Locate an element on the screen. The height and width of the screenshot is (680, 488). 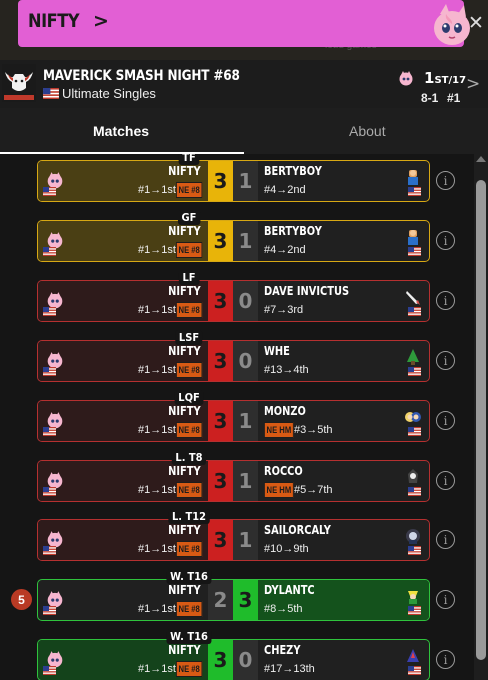
opponent-seed-placement: #4→2nd is located at coordinates (285, 190).